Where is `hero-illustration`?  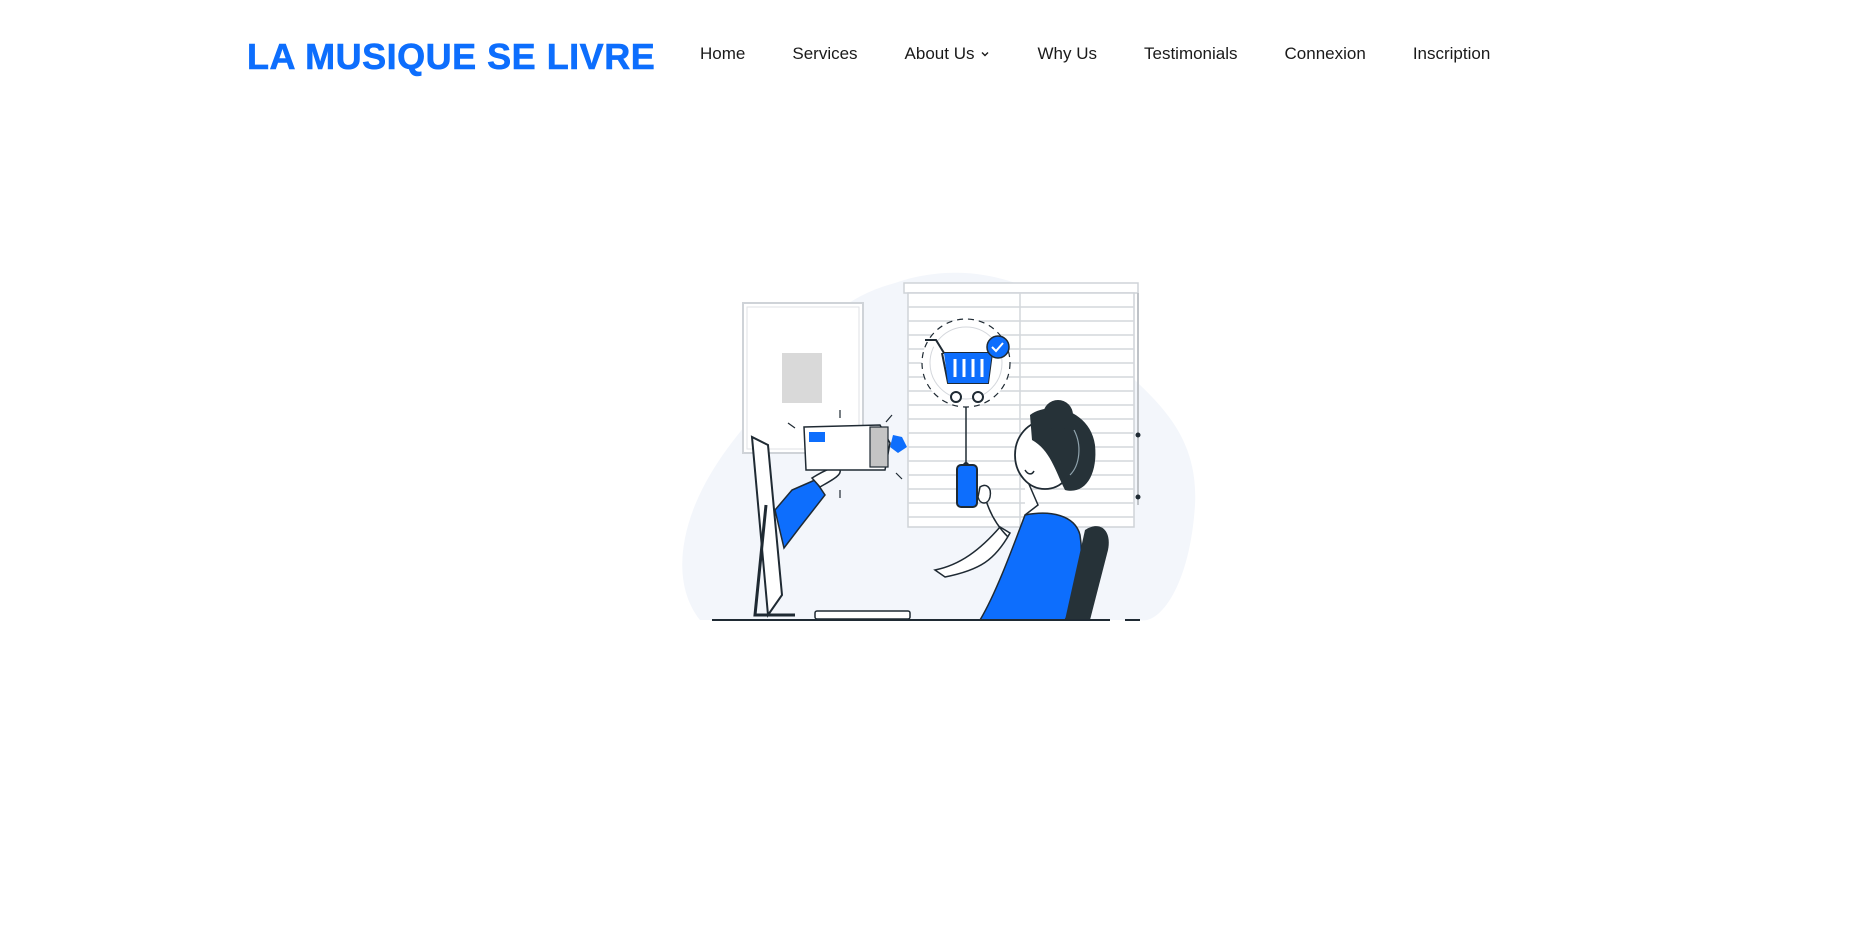 hero-illustration is located at coordinates (945, 447).